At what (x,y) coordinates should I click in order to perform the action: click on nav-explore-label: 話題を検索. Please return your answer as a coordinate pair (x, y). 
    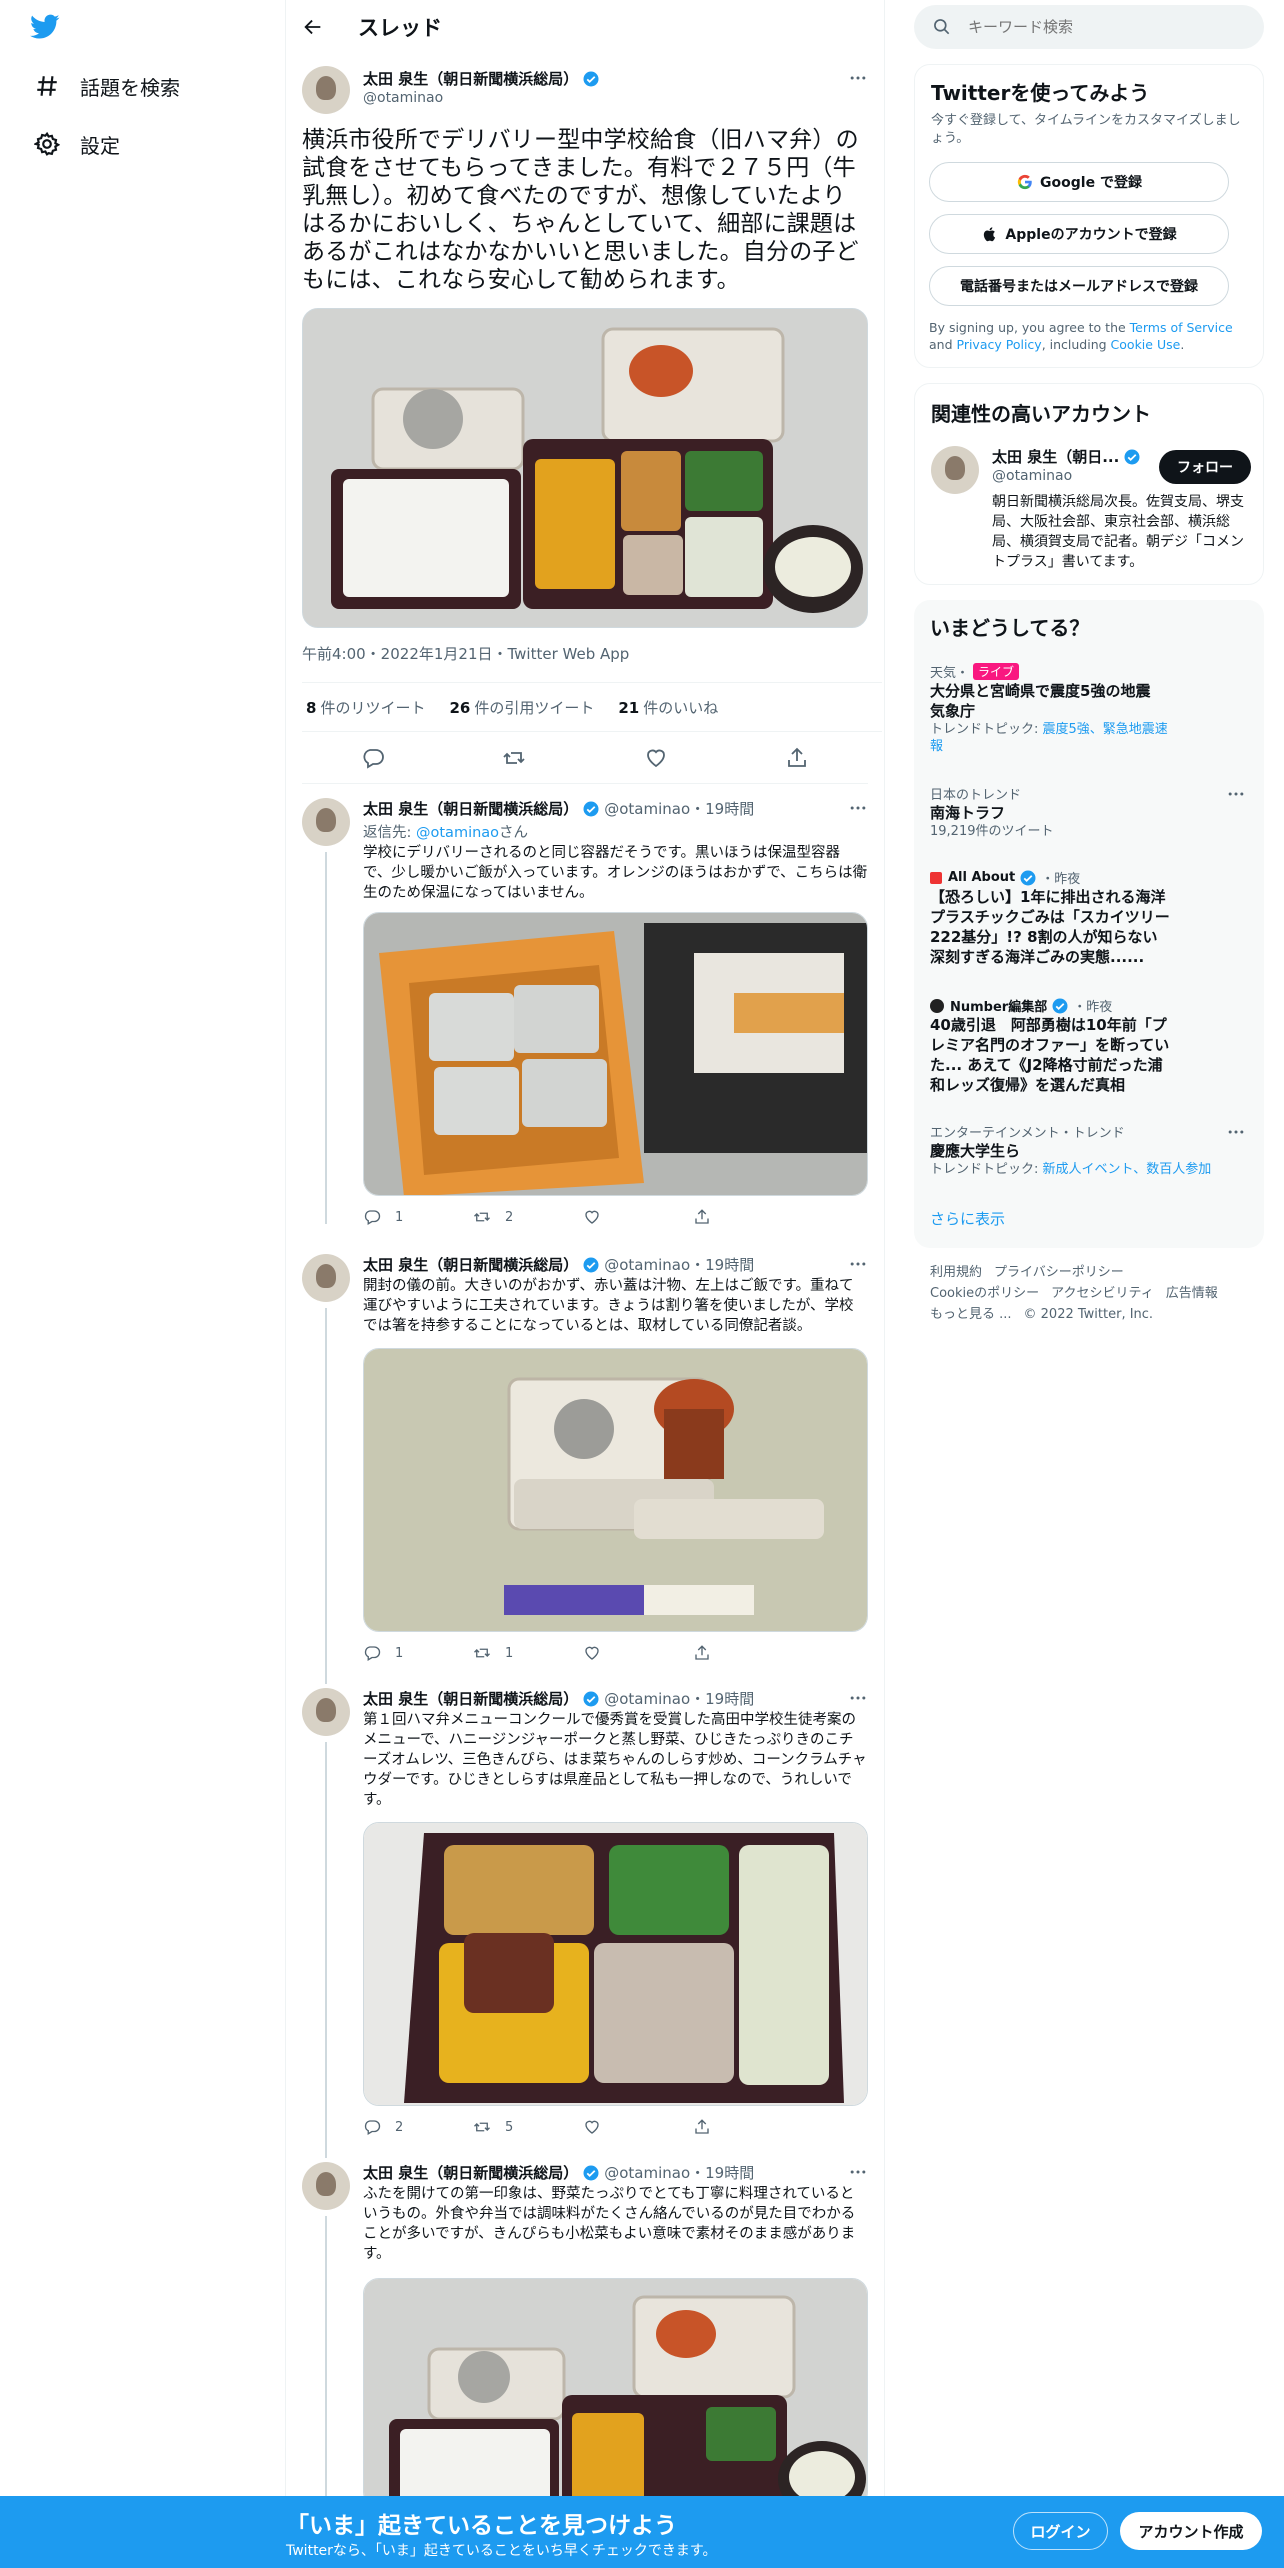
    Looking at the image, I should click on (130, 87).